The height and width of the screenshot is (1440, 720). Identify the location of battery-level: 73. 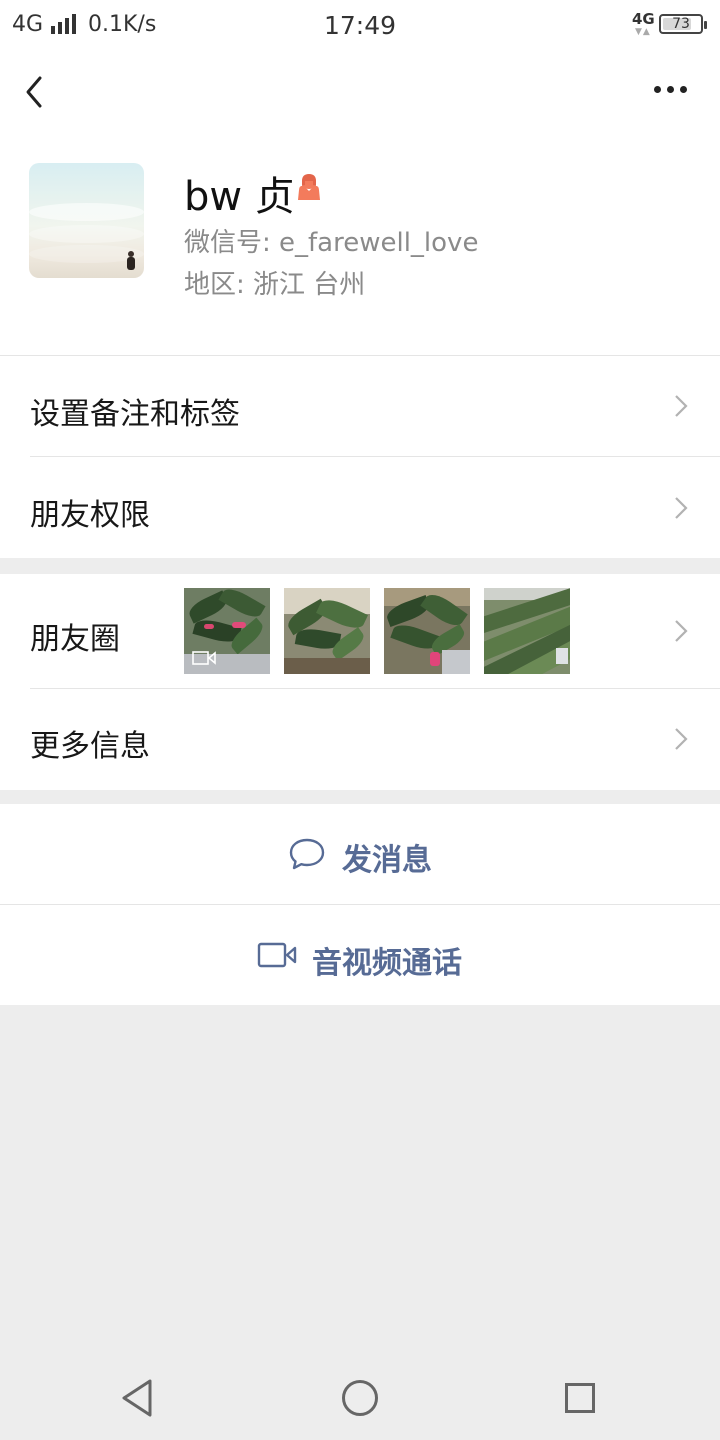
(681, 24).